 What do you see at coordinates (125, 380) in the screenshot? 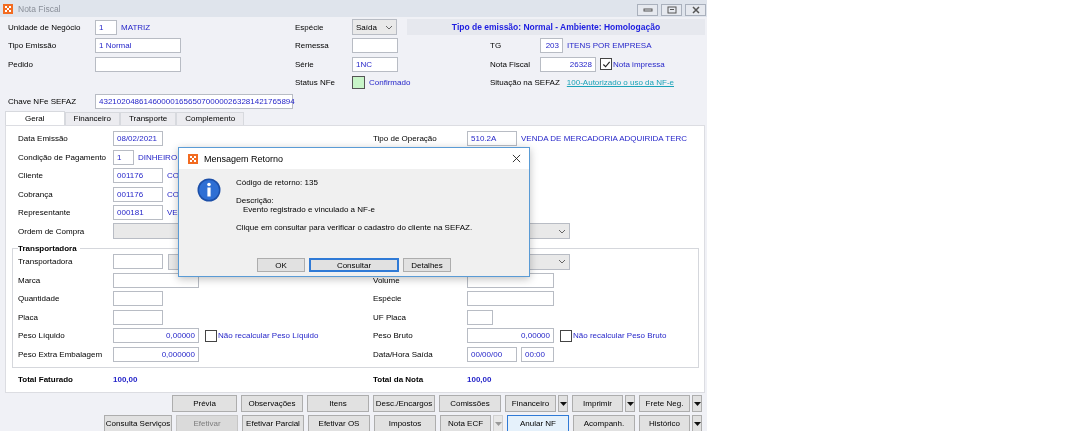
I see `total-value: 100,00` at bounding box center [125, 380].